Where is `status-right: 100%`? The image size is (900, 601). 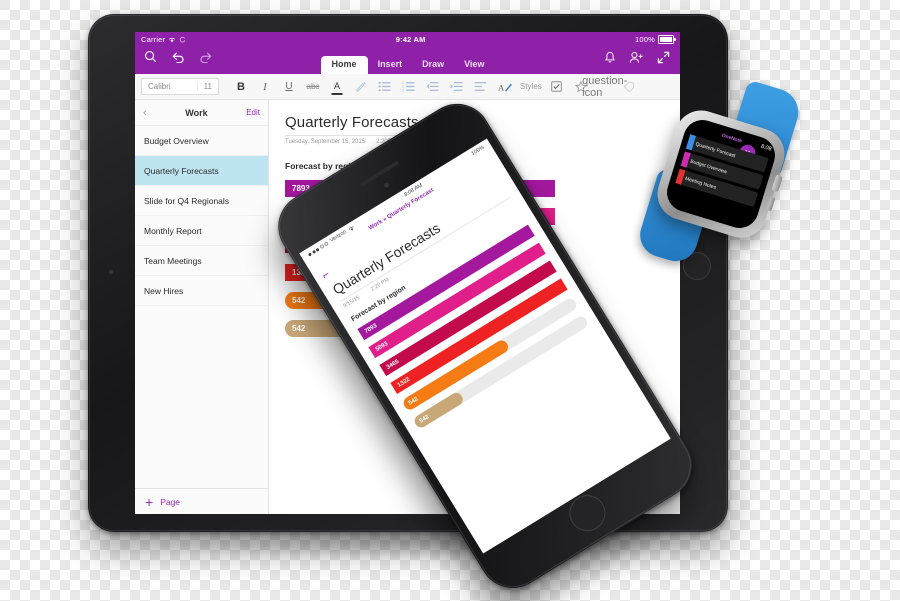
status-right: 100% is located at coordinates (655, 39).